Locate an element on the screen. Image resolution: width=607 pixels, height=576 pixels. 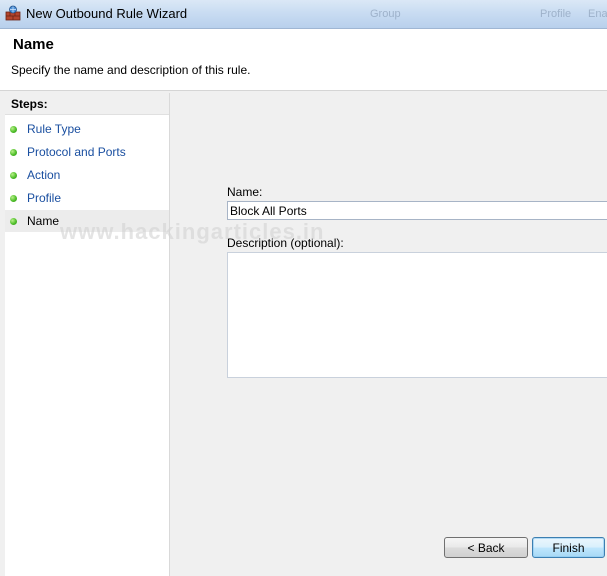
step-protocol-and-ports: Protocol and Ports is located at coordinates (87, 152).